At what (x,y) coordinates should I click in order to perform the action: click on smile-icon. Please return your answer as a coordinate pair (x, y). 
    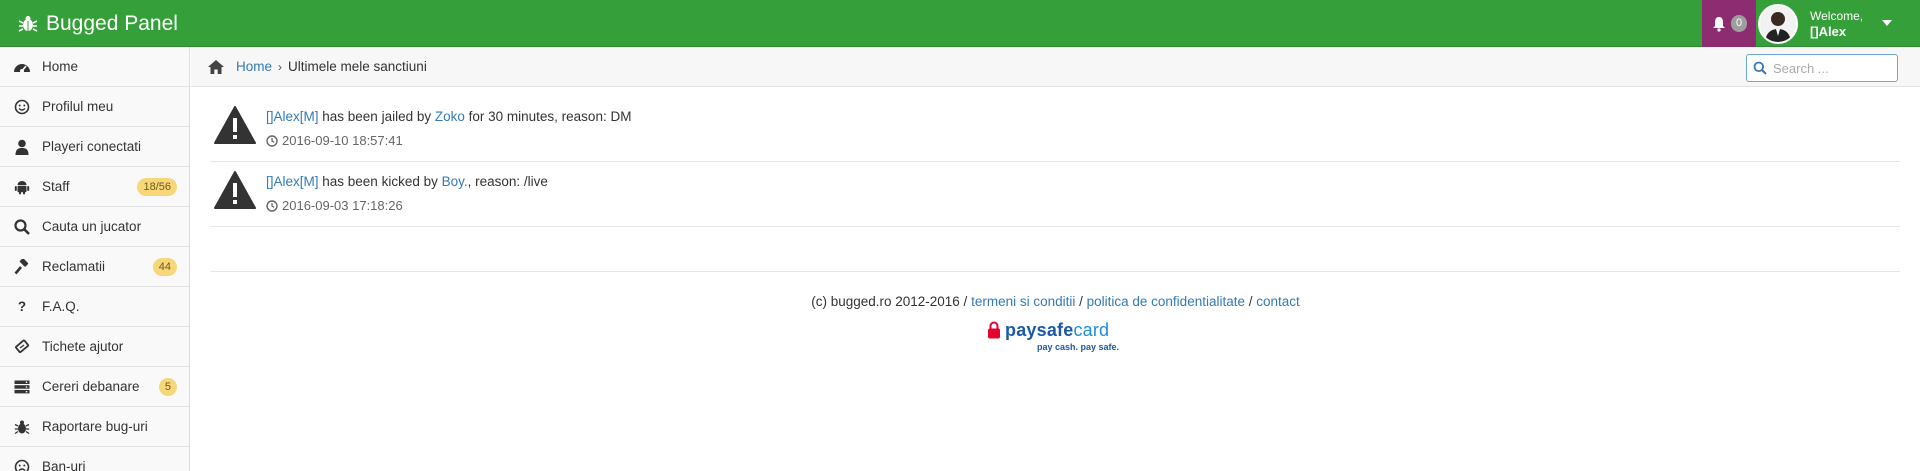
    Looking at the image, I should click on (22, 107).